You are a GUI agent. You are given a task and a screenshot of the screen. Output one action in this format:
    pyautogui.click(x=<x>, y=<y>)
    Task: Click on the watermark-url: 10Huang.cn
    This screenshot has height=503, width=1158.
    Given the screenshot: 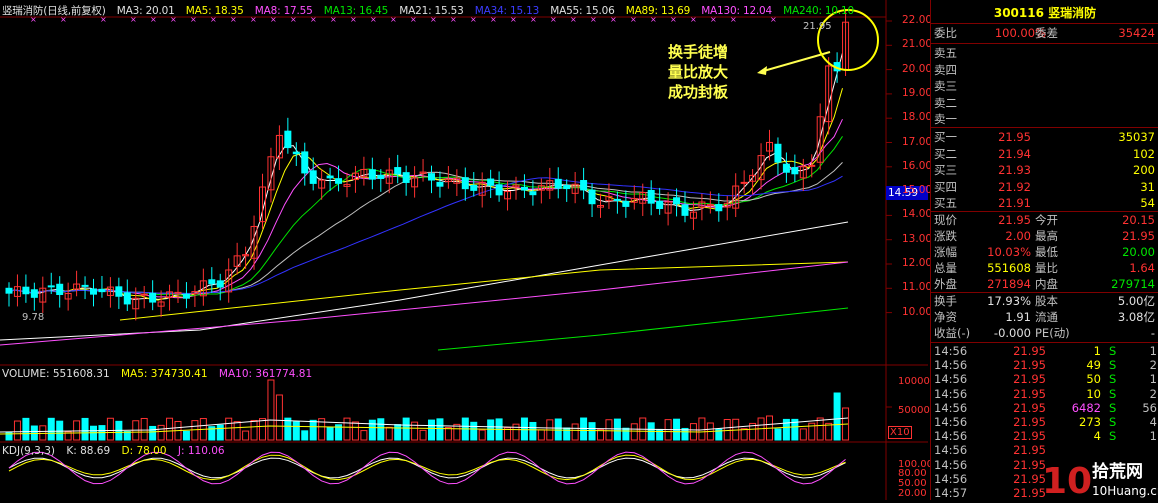 What is the action you would take?
    pyautogui.click(x=1125, y=491)
    